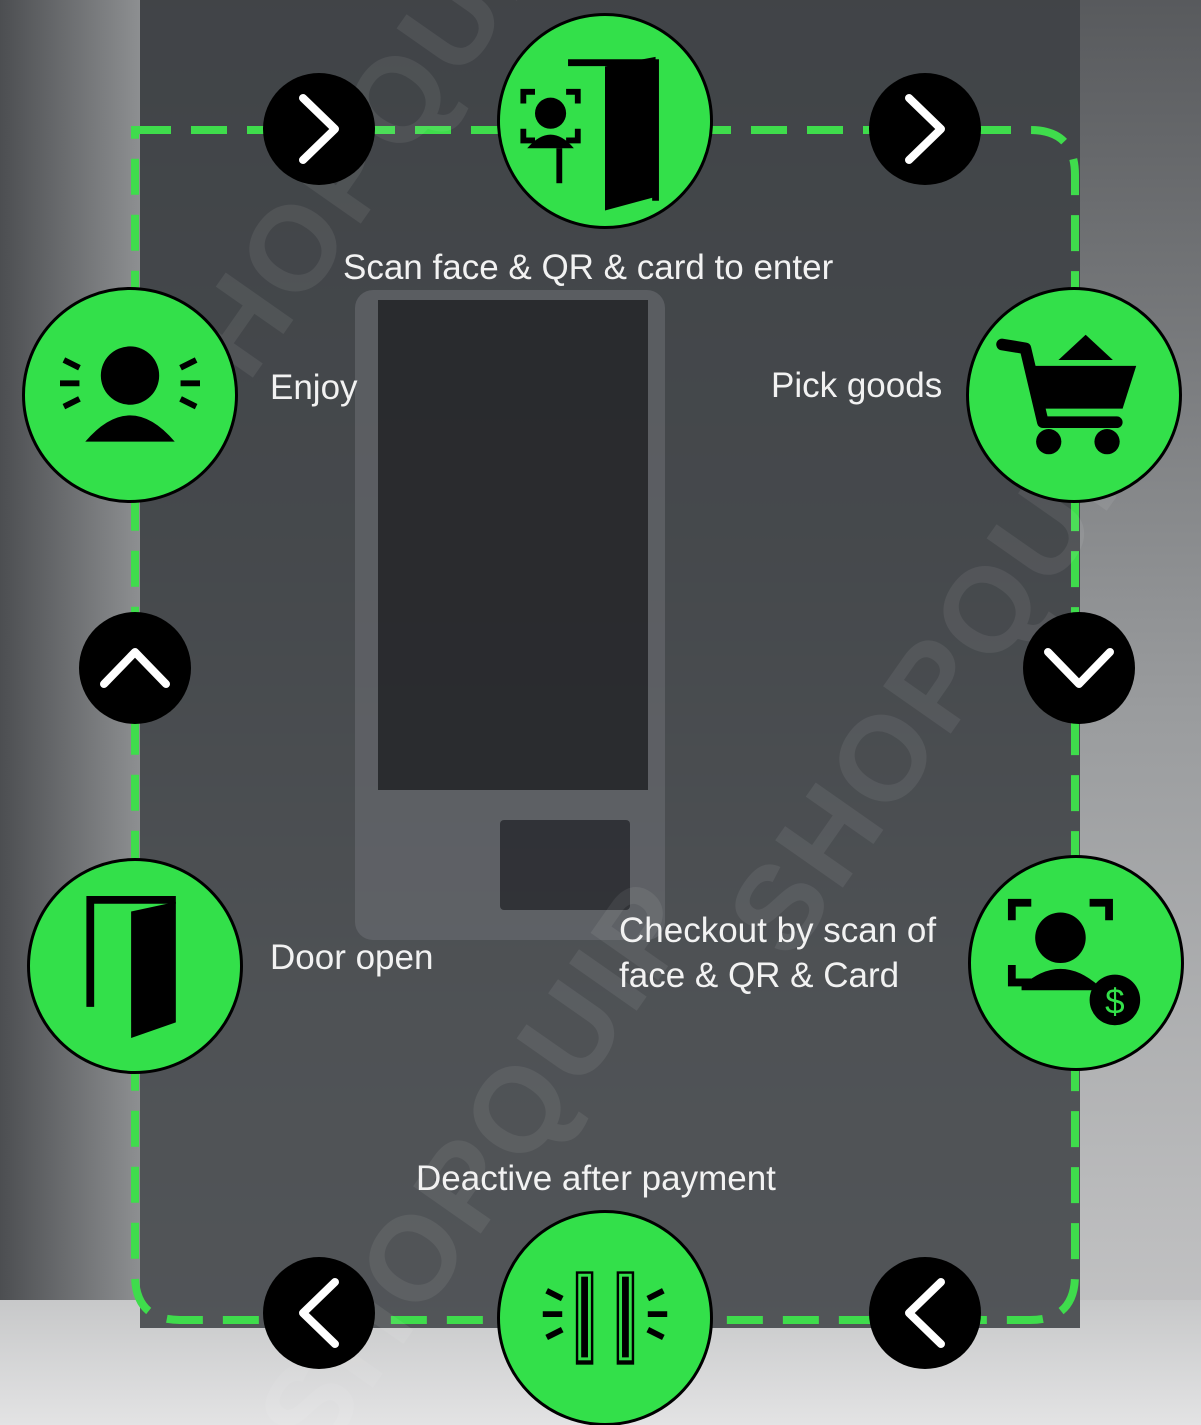 The width and height of the screenshot is (1201, 1425). I want to click on chevron-up-icon, so click(135, 668).